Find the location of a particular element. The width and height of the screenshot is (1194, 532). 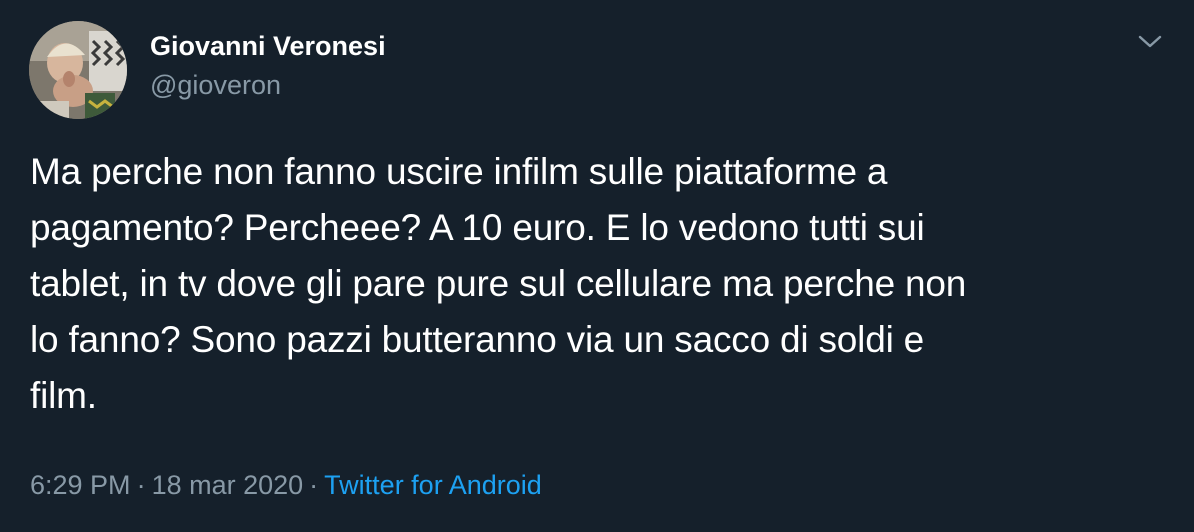

tweet-source-link: Twitter for Android is located at coordinates (433, 485).